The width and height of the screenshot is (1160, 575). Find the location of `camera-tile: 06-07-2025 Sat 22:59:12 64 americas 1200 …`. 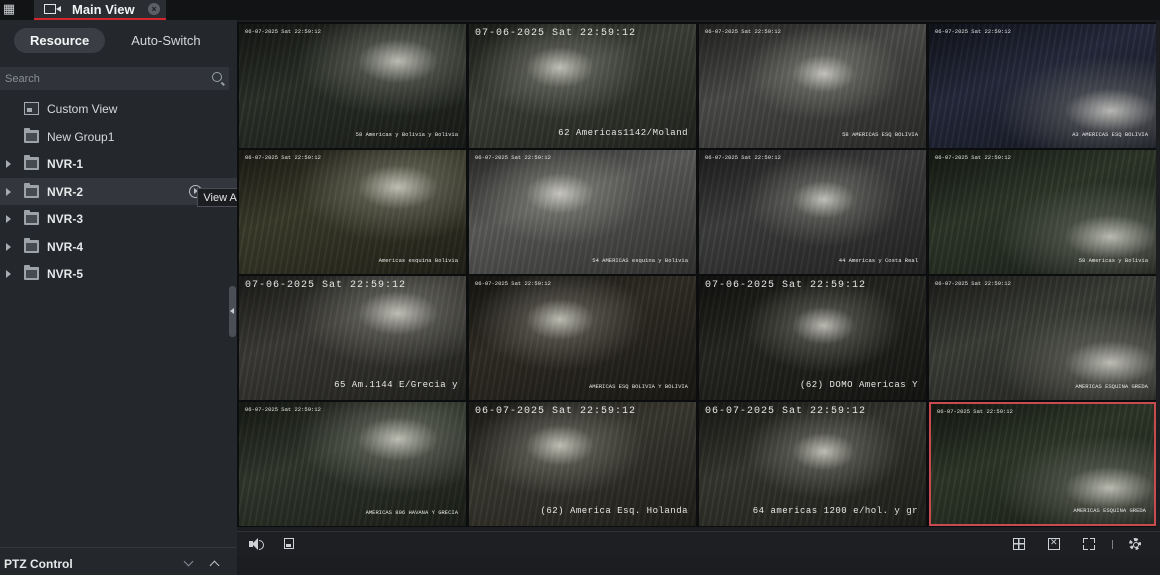

camera-tile: 06-07-2025 Sat 22:59:12 64 americas 1200 … is located at coordinates (812, 464).